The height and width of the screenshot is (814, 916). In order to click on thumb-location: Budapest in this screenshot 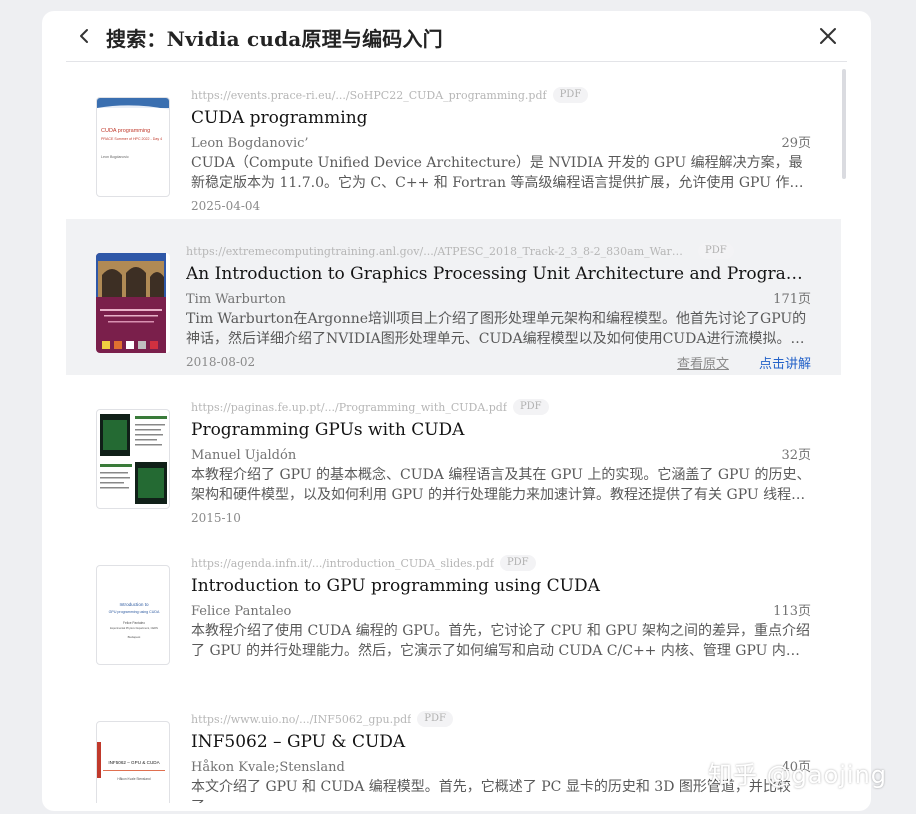, I will do `click(134, 637)`.